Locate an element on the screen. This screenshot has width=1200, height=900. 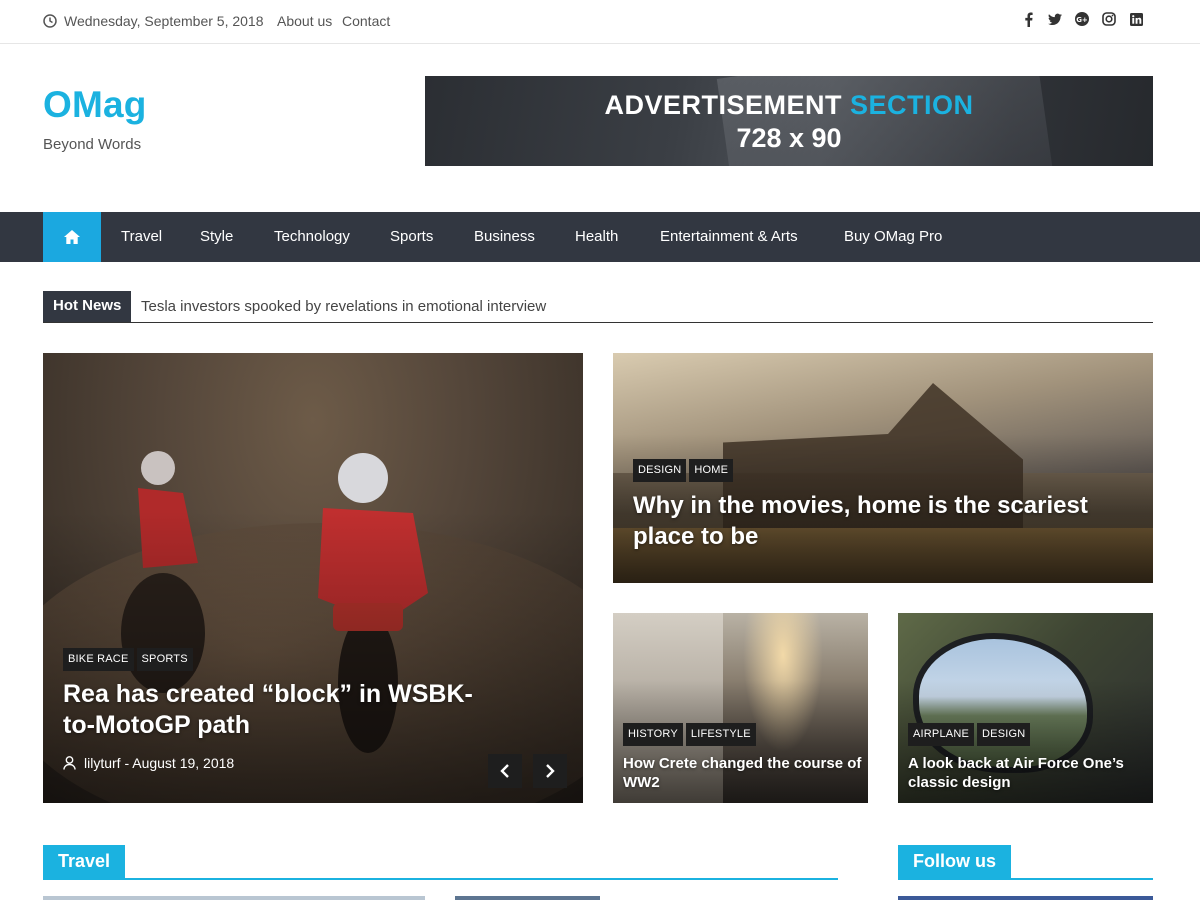
social-links: G+ is located at coordinates (1082, 19).